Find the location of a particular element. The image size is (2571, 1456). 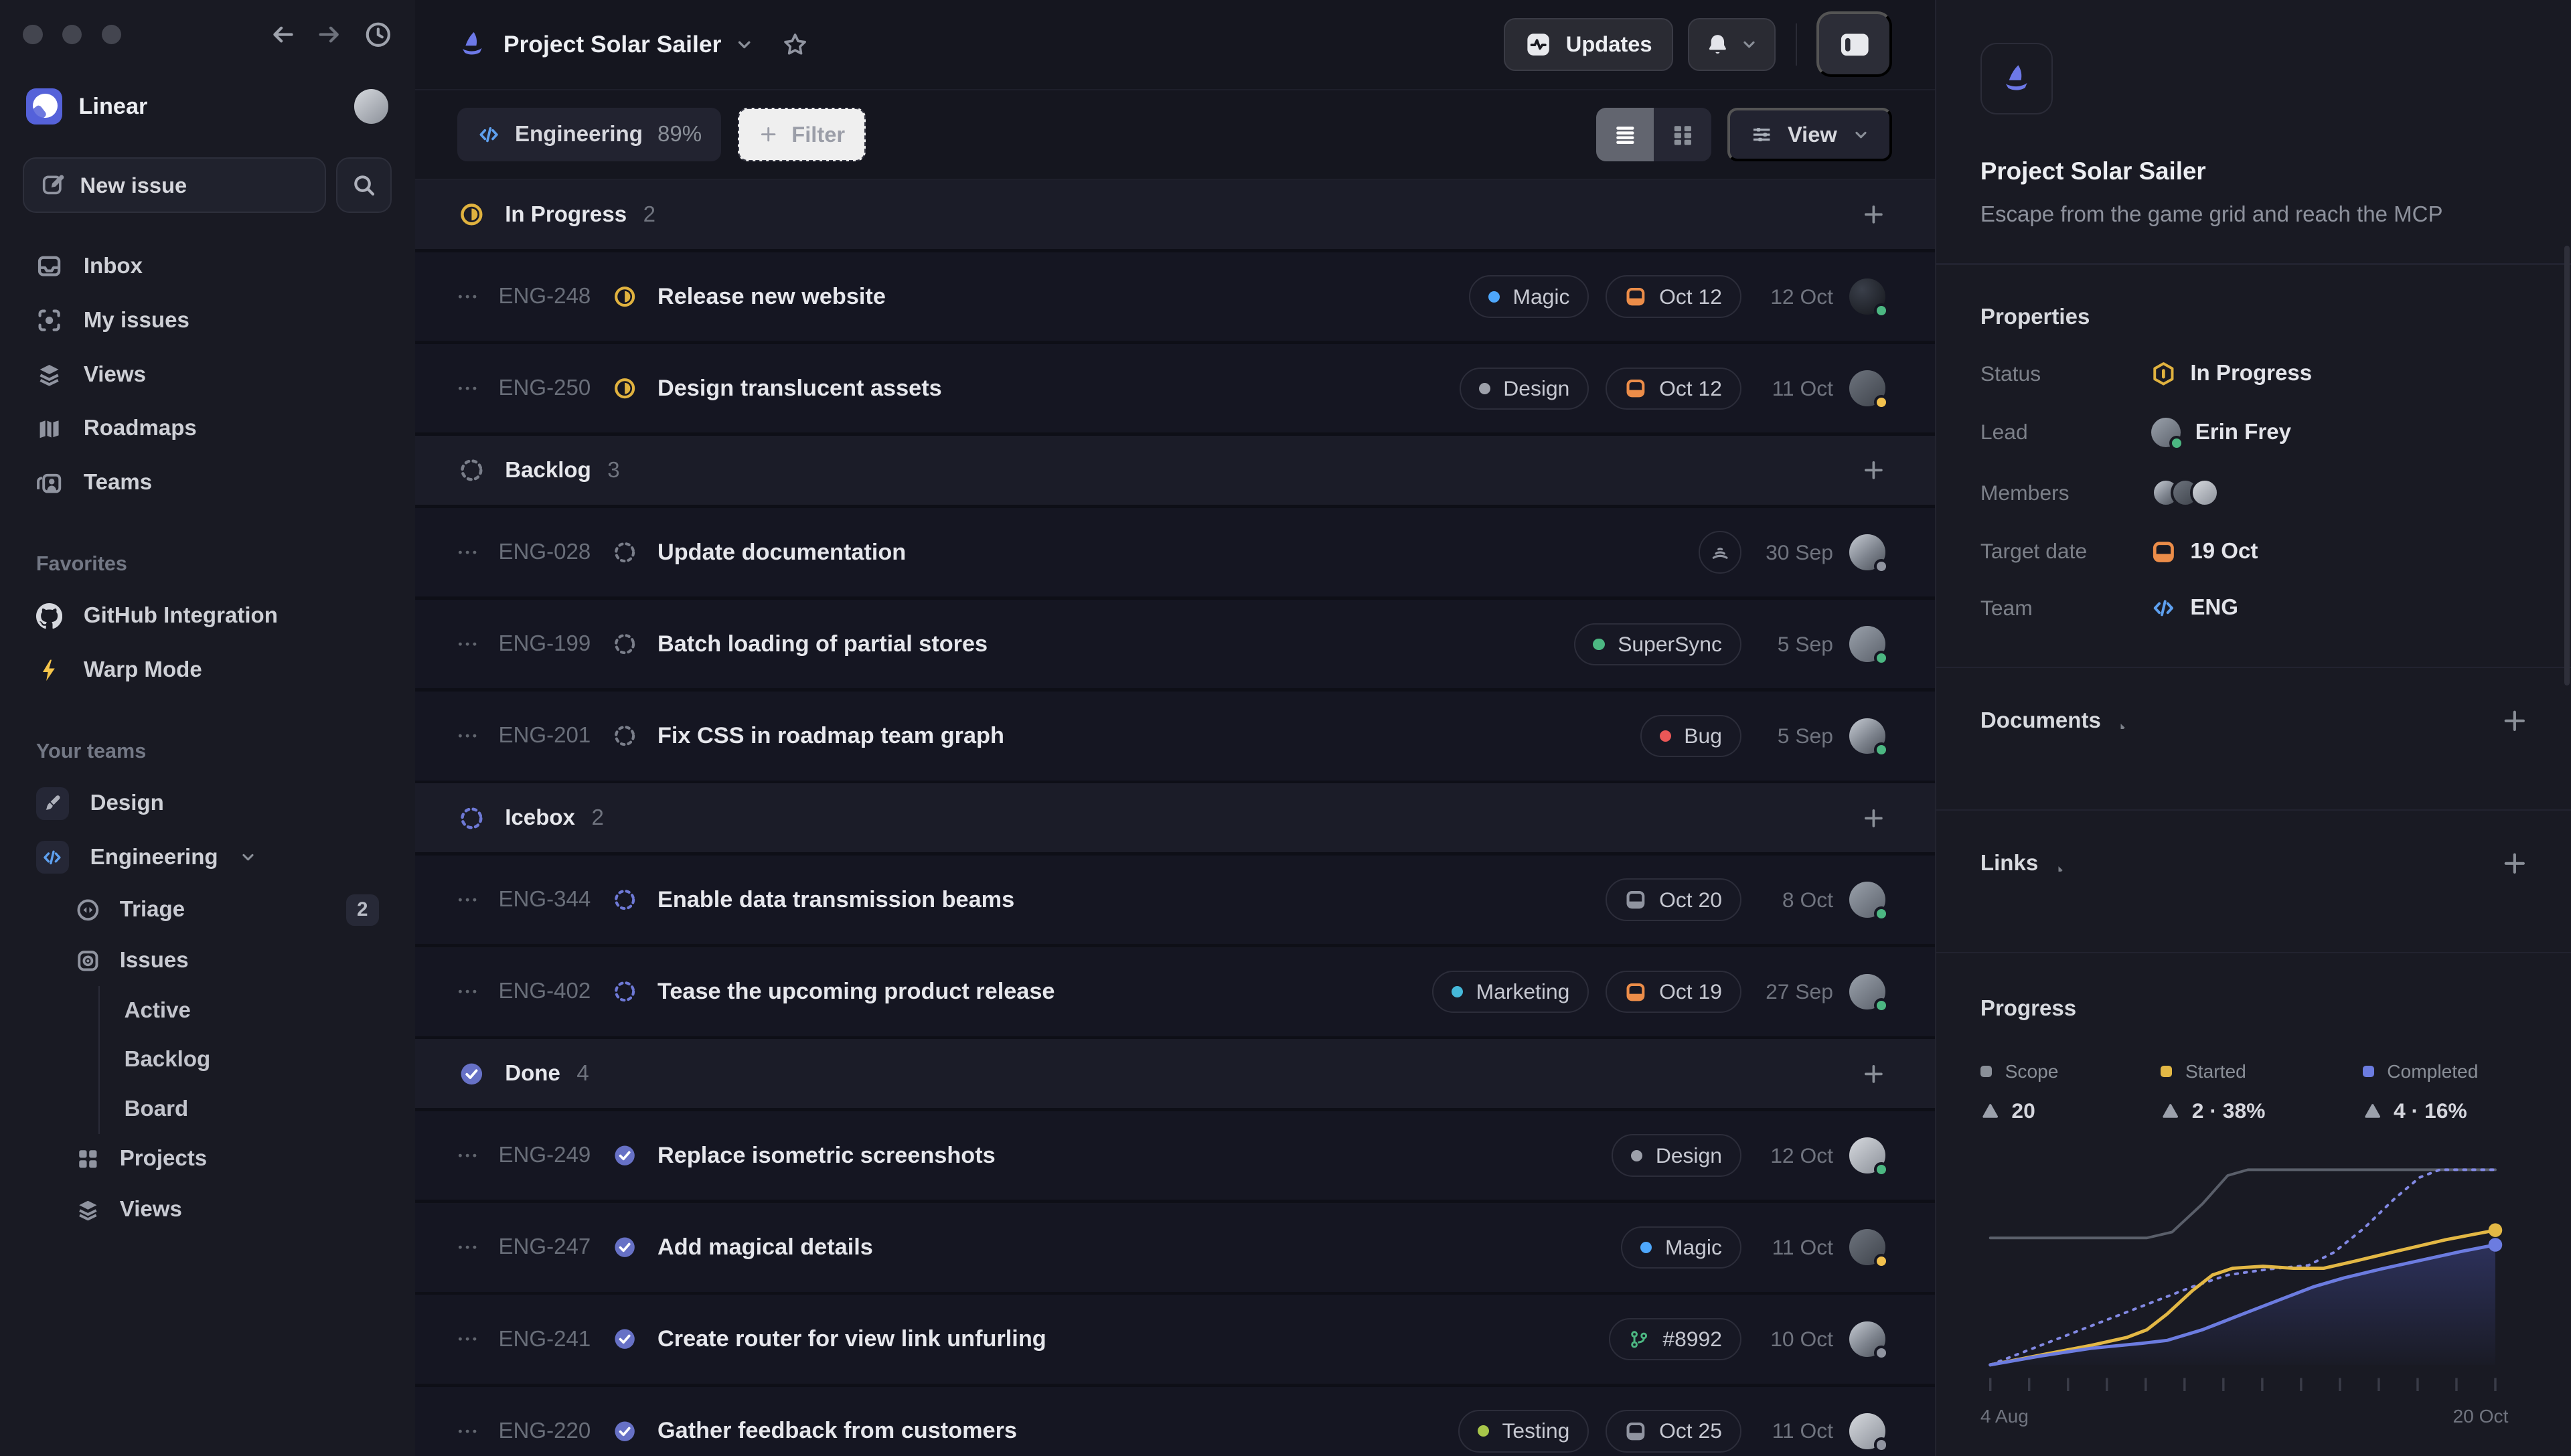

sidebar-item-issues: Issues is located at coordinates (207, 960).